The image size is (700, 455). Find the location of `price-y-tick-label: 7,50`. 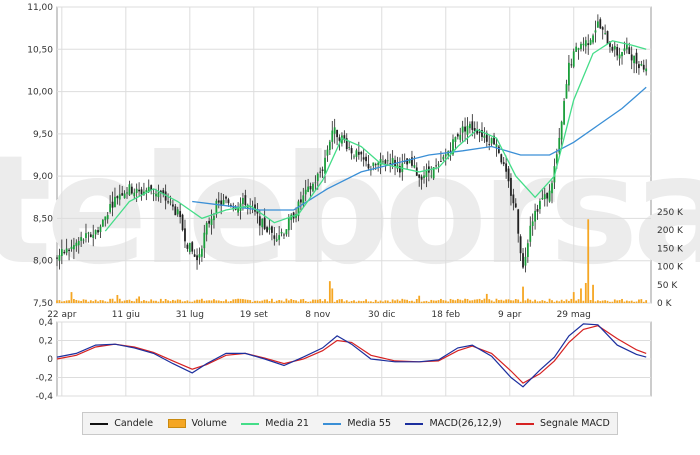

price-y-tick-label: 7,50 is located at coordinates (43, 304).